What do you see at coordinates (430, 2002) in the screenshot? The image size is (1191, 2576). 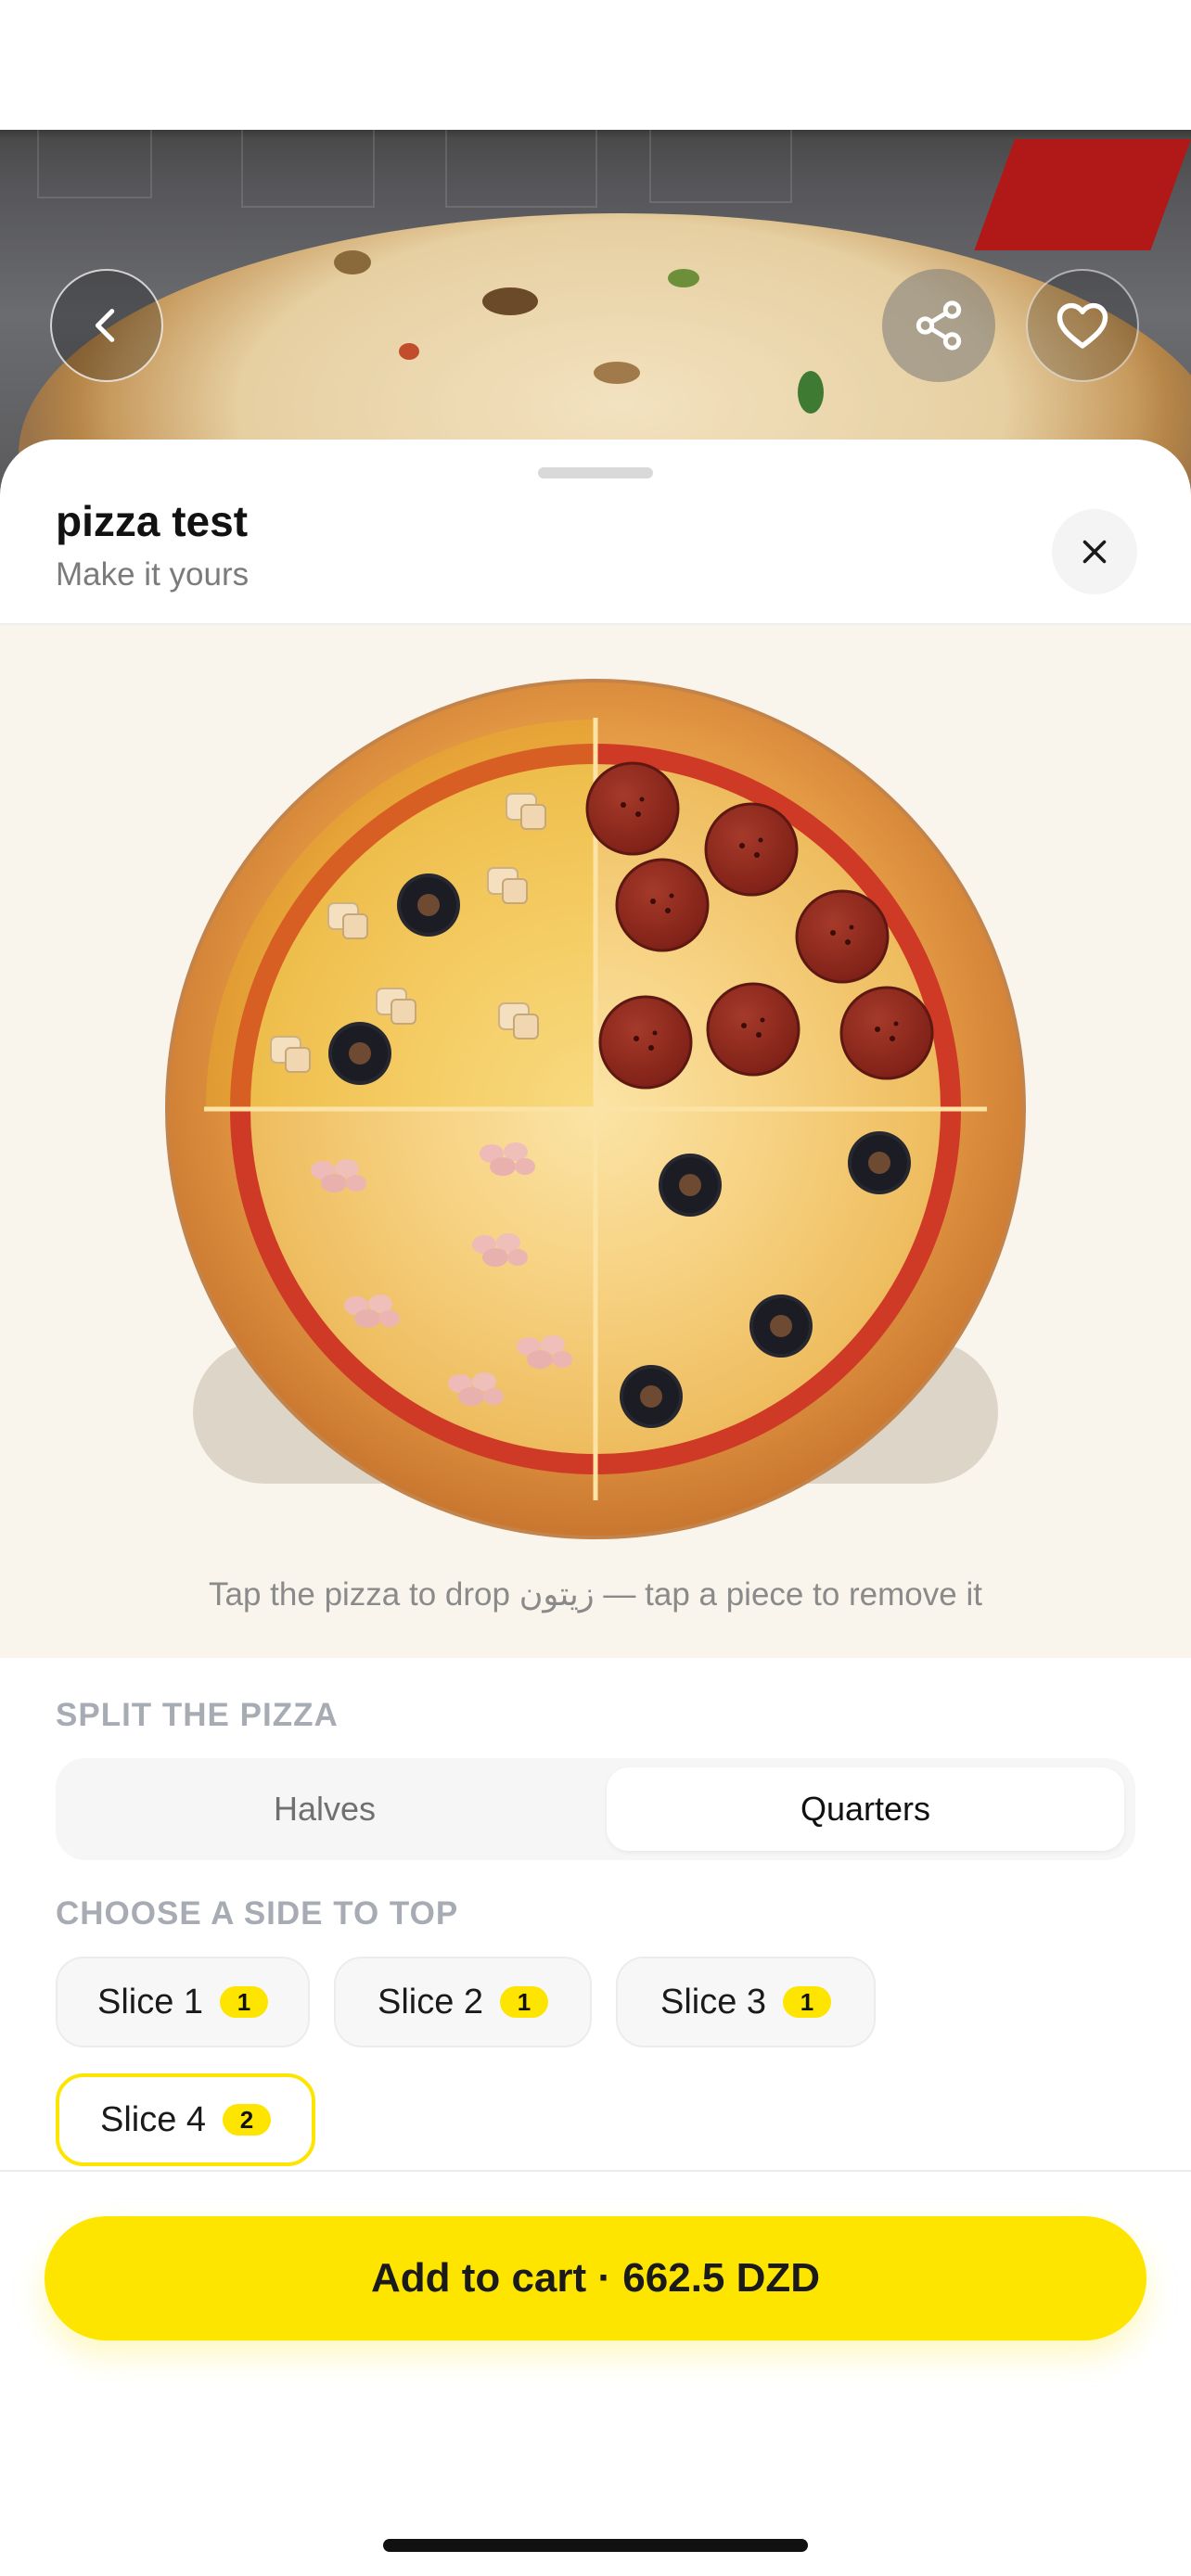 I see `slice-chip-label: Slice 2` at bounding box center [430, 2002].